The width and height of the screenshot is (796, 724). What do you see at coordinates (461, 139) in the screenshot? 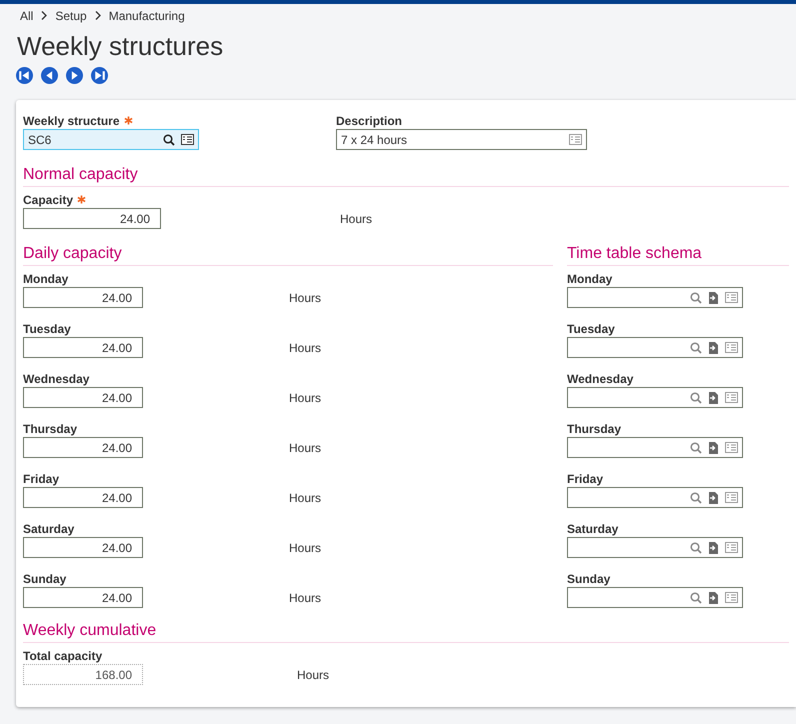
I see `input-field: 7 x 24 hours` at bounding box center [461, 139].